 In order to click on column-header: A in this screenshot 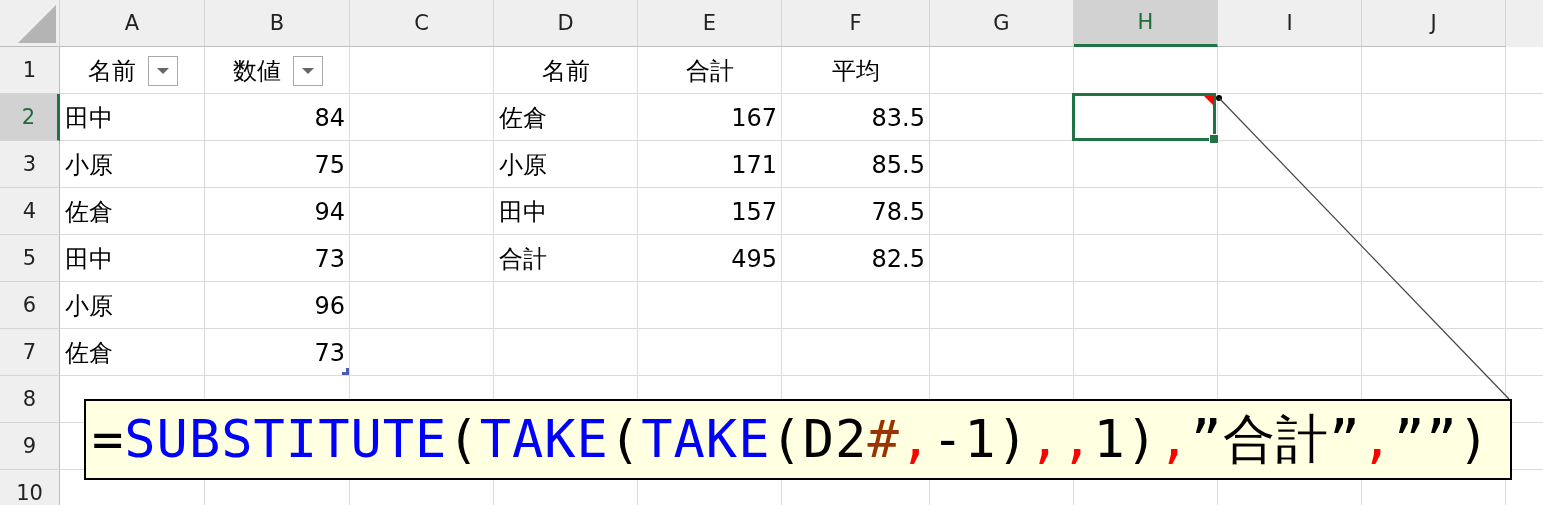, I will do `click(132, 23)`.